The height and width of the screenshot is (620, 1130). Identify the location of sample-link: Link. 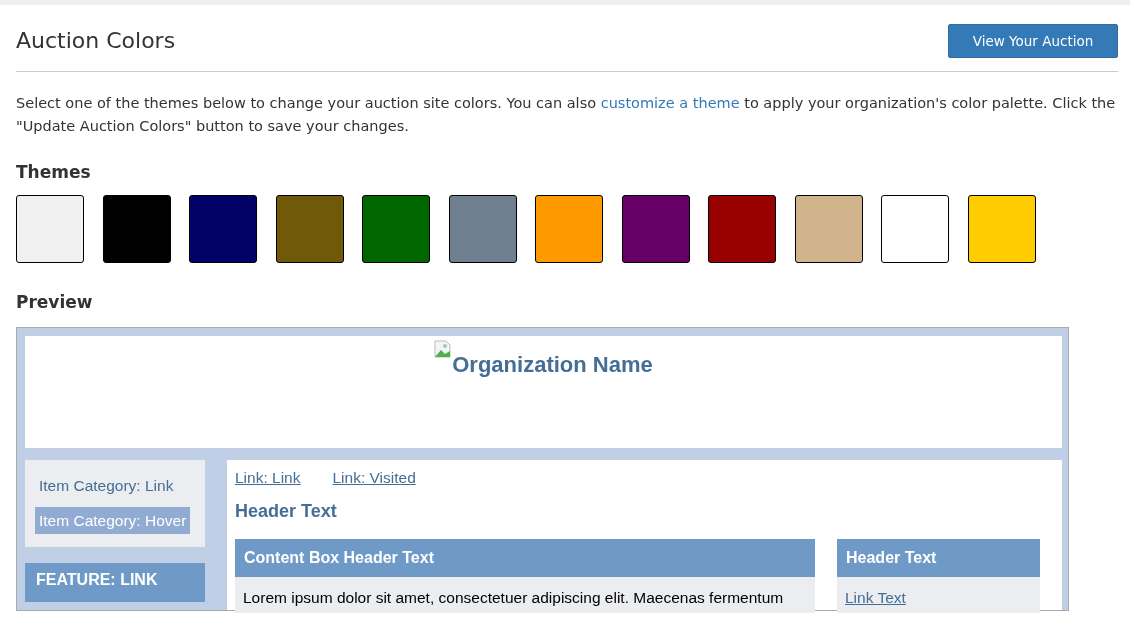
(268, 477).